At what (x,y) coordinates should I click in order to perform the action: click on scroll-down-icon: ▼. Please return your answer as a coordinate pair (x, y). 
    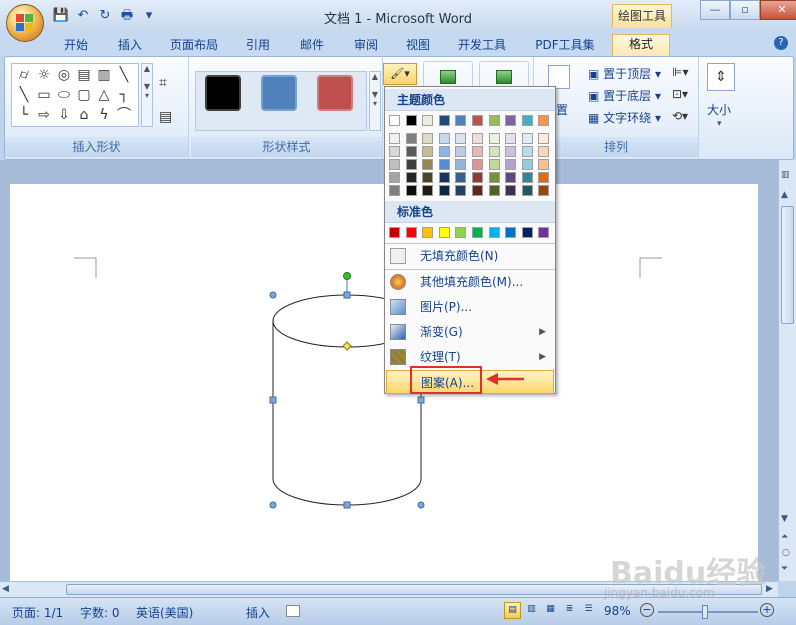
    Looking at the image, I should click on (784, 519).